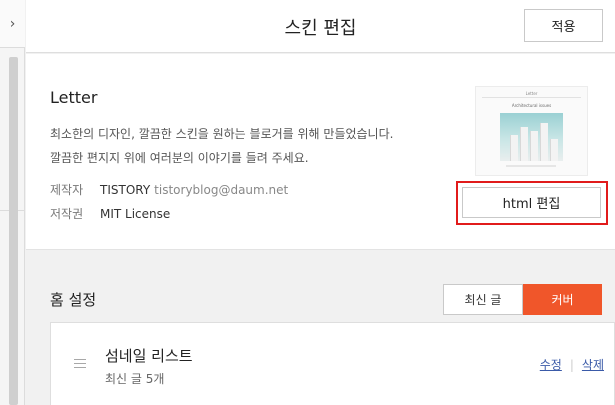 The height and width of the screenshot is (405, 615). What do you see at coordinates (320, 26) in the screenshot?
I see `top-bar: 스킨 편집 적용` at bounding box center [320, 26].